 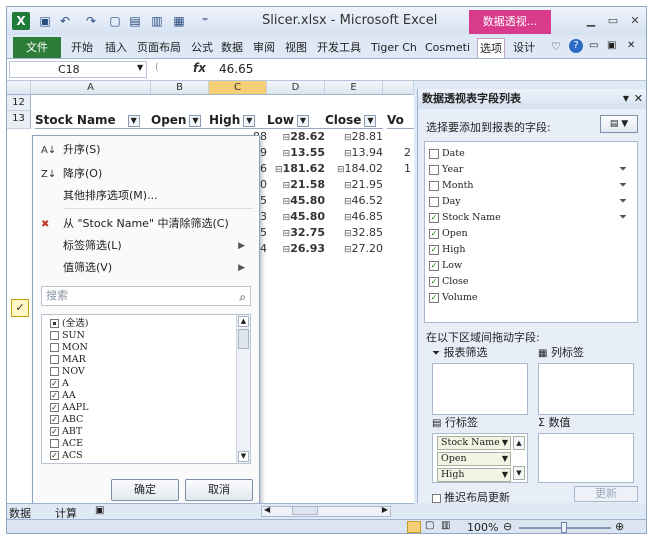 I want to click on field-item: ✓ Stock Name ⏷, so click(x=531, y=217).